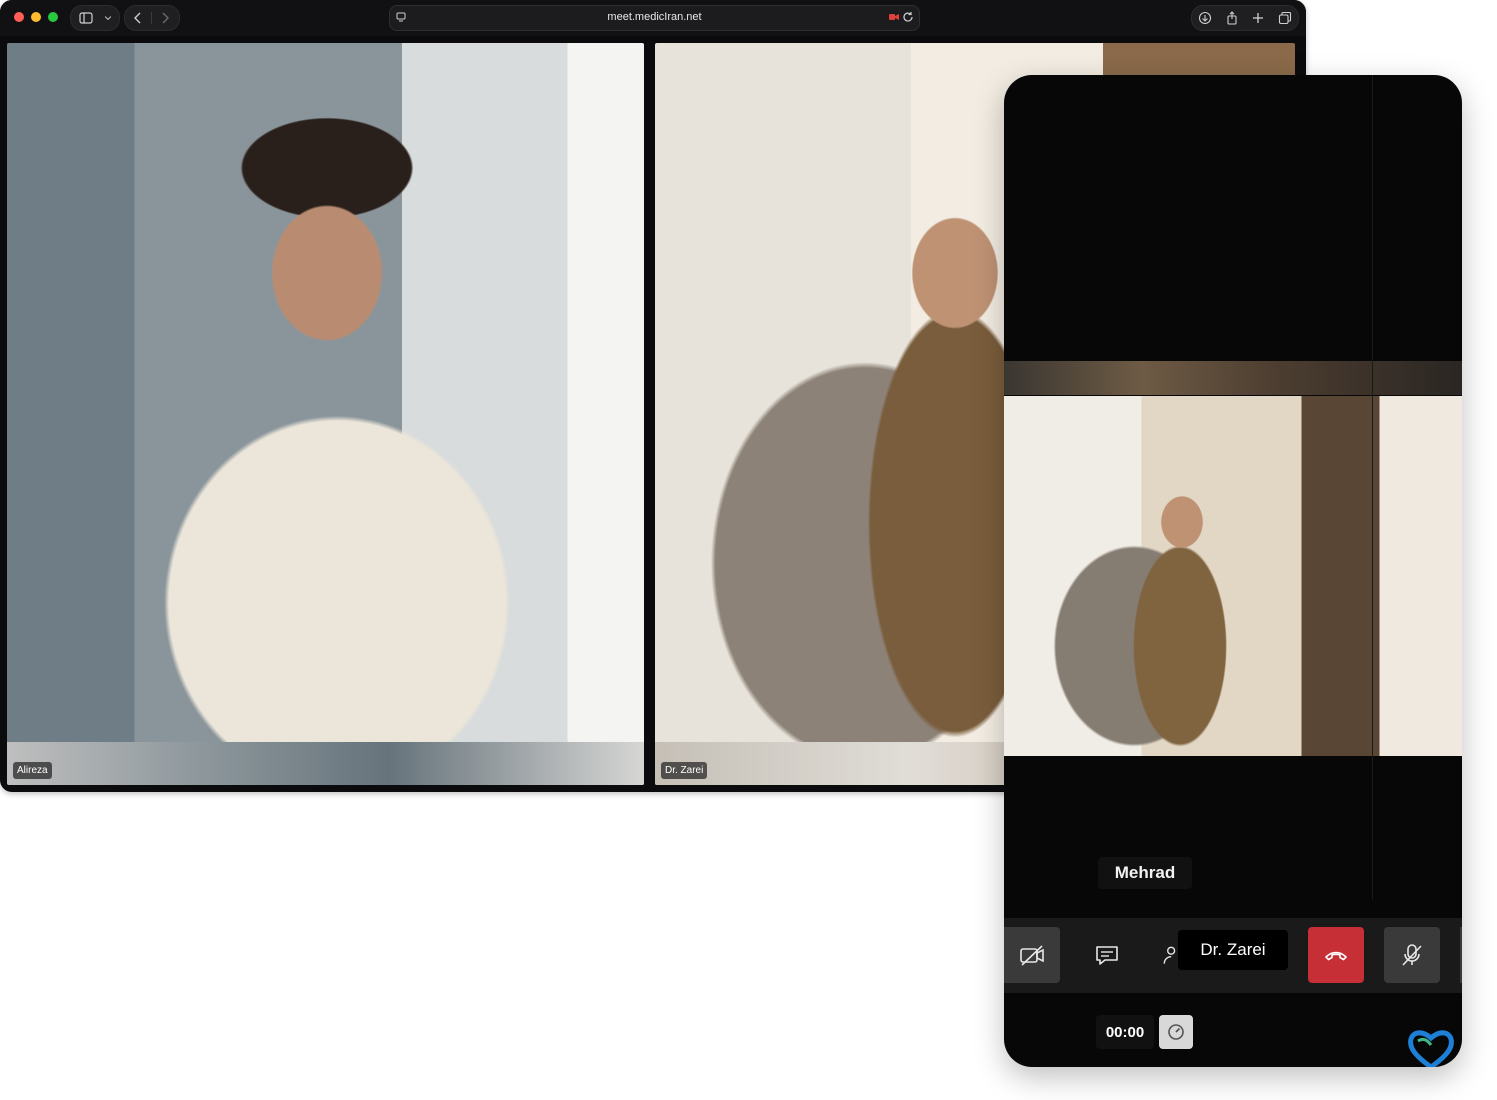 The width and height of the screenshot is (1497, 1100). I want to click on maximize-window-button, so click(53, 17).